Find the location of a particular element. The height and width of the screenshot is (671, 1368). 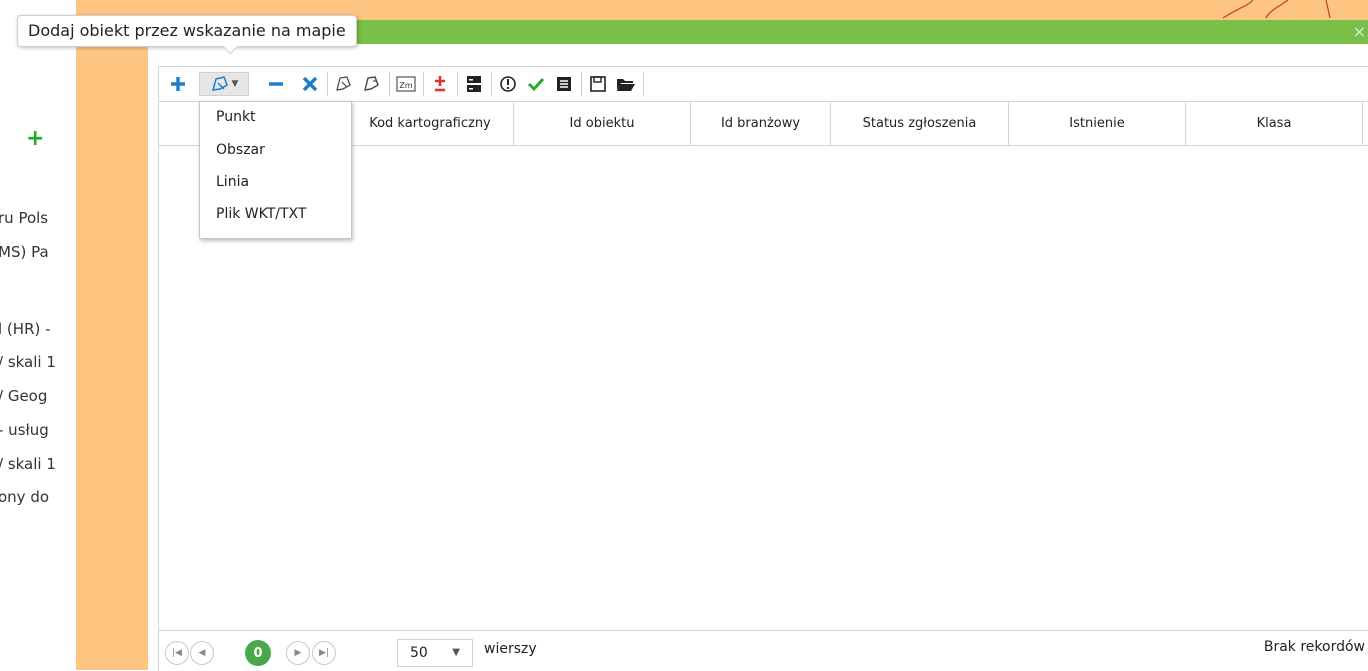

column-header: Status zgłoszenia is located at coordinates (920, 123).